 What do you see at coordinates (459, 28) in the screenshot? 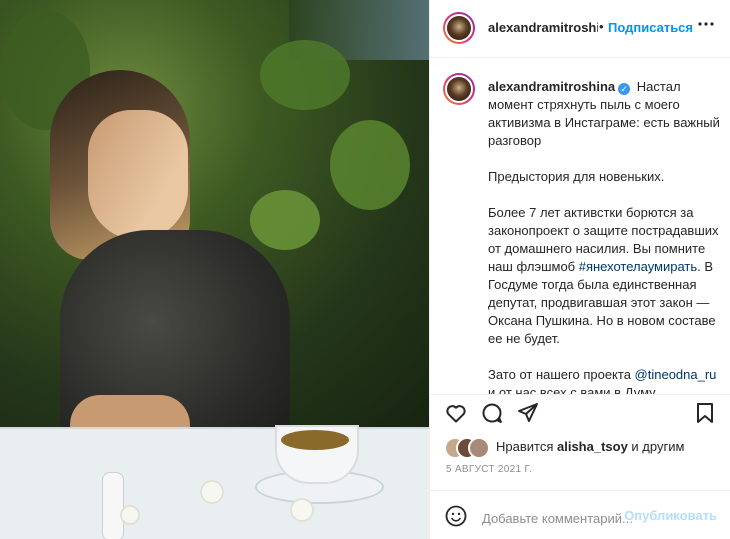
I see `avatar` at bounding box center [459, 28].